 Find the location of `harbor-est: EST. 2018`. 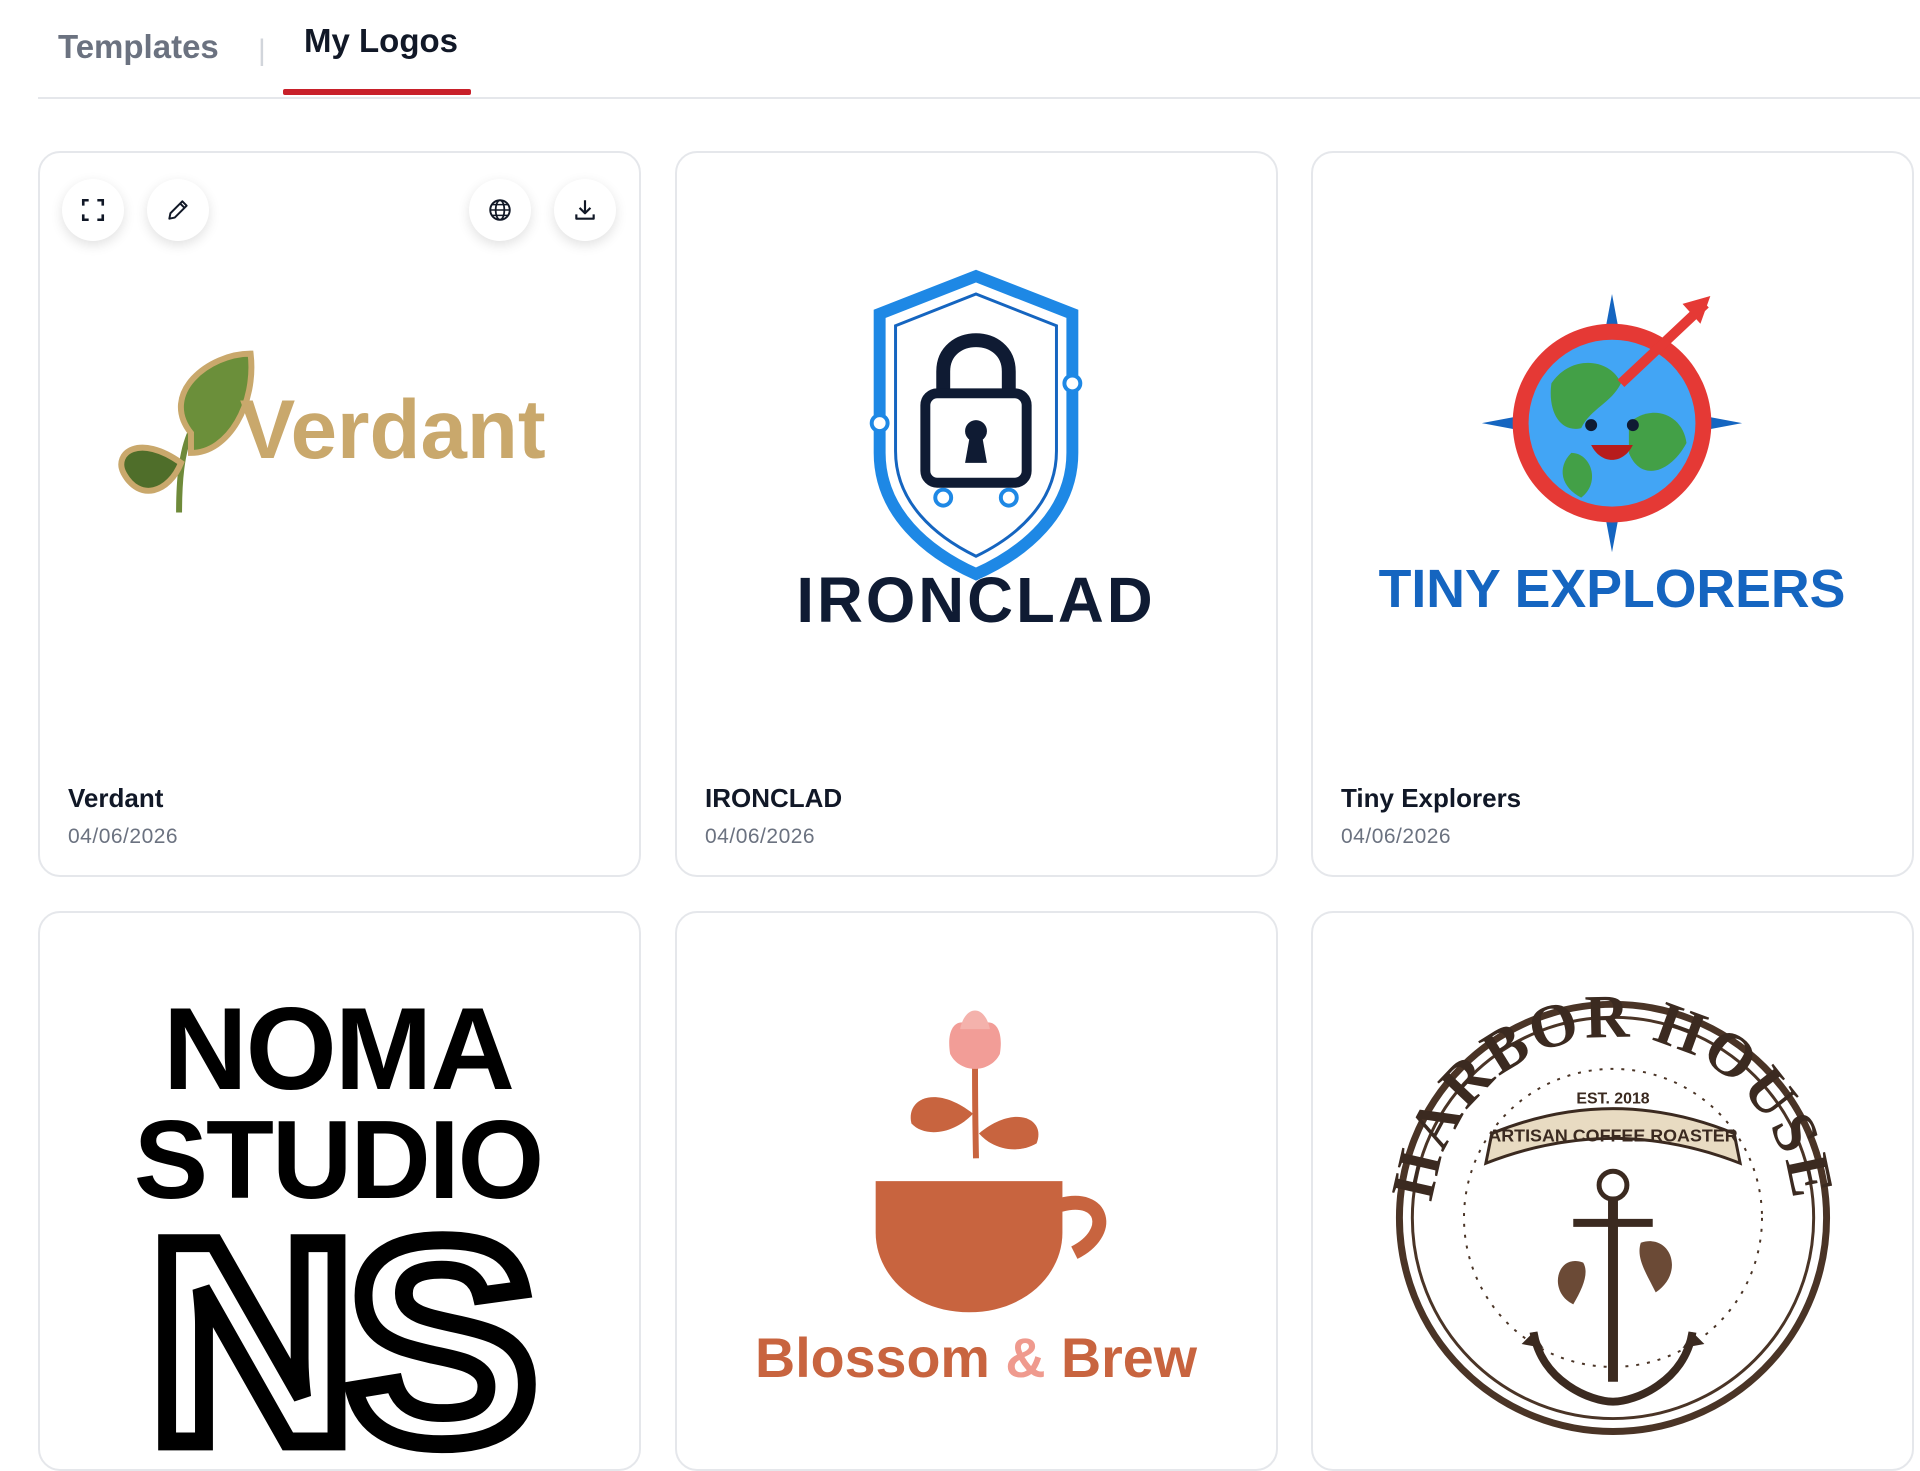

harbor-est: EST. 2018 is located at coordinates (1612, 1099).